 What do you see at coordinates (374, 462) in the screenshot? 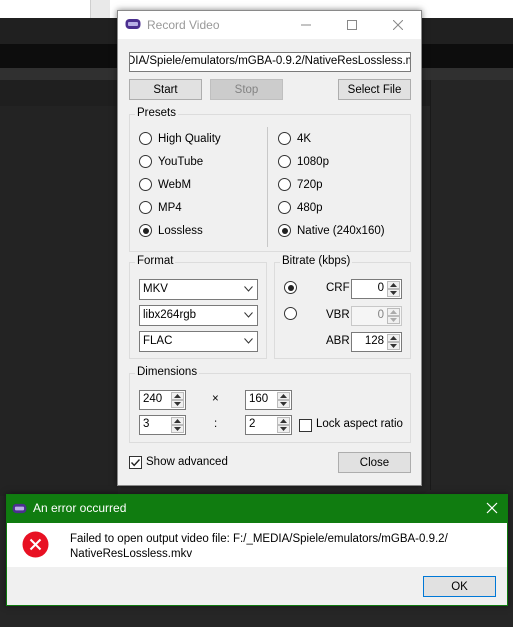
I see `close-button: Close` at bounding box center [374, 462].